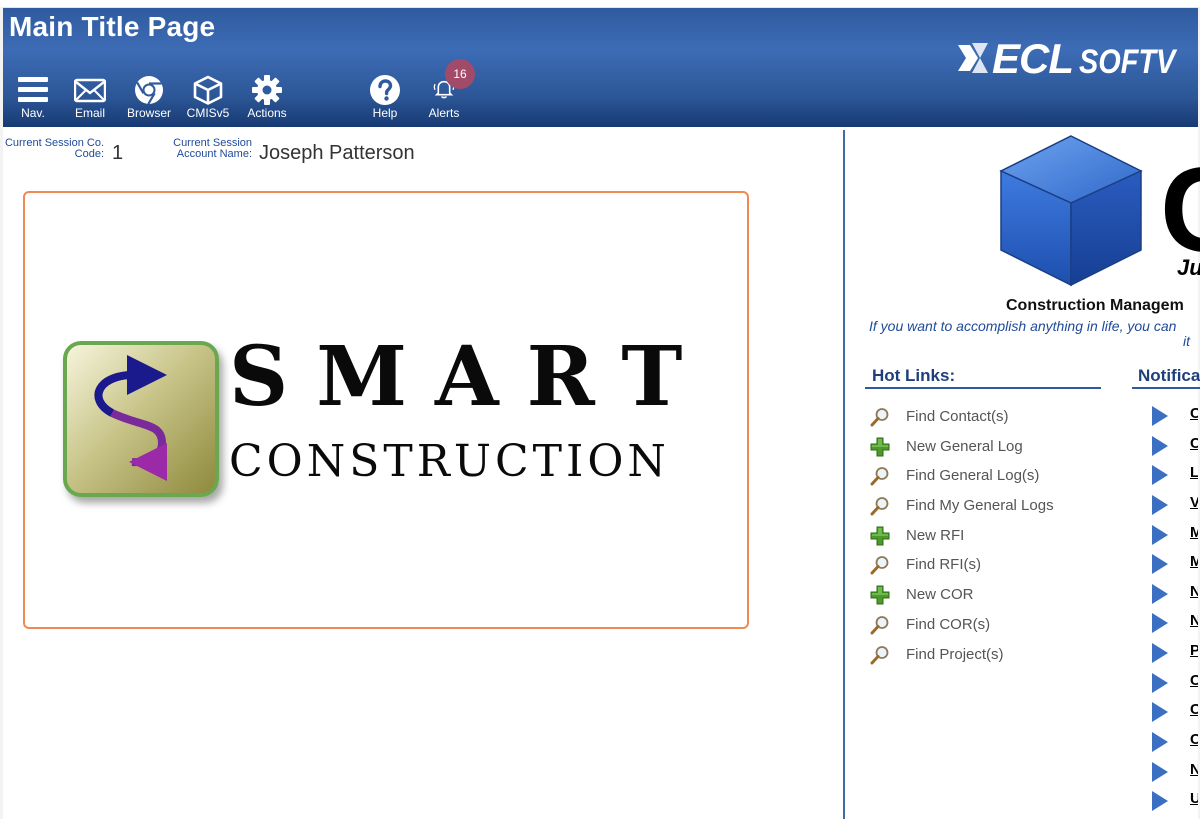 The height and width of the screenshot is (819, 1200). What do you see at coordinates (948, 624) in the screenshot?
I see `hot-link-label: Find COR(s)` at bounding box center [948, 624].